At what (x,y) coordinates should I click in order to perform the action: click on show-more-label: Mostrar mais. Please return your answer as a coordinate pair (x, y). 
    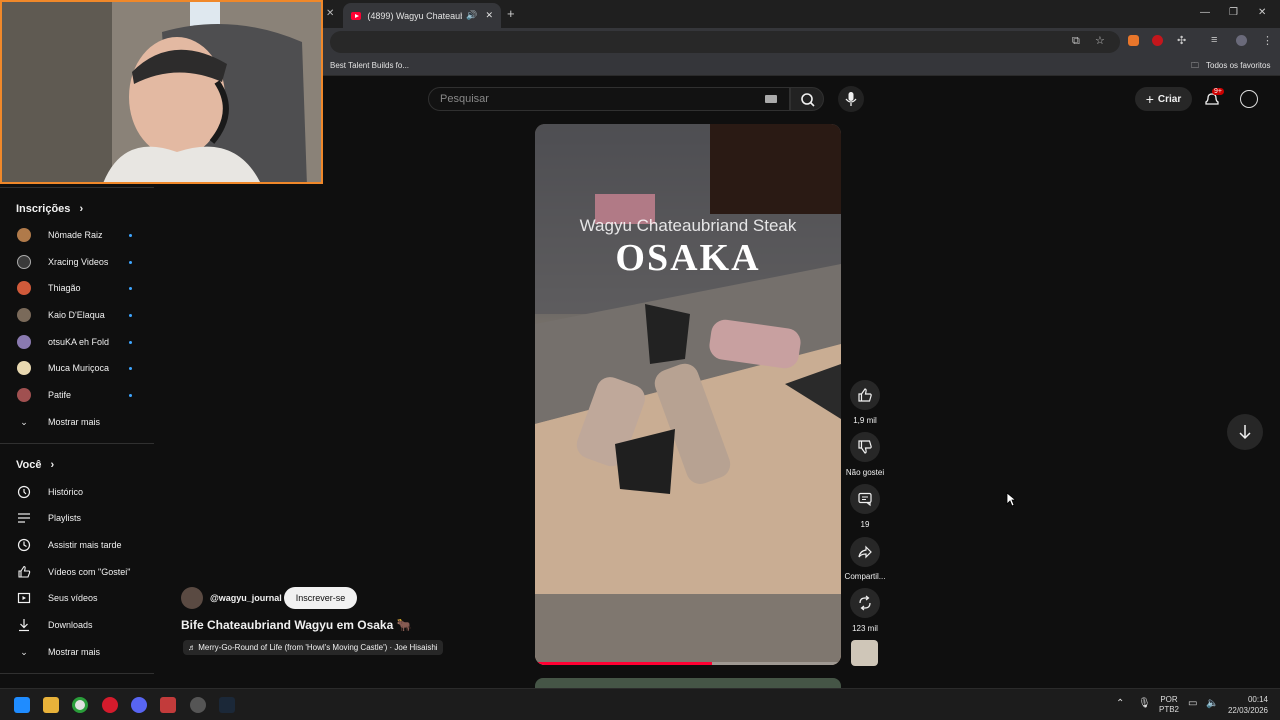
    Looking at the image, I should click on (74, 422).